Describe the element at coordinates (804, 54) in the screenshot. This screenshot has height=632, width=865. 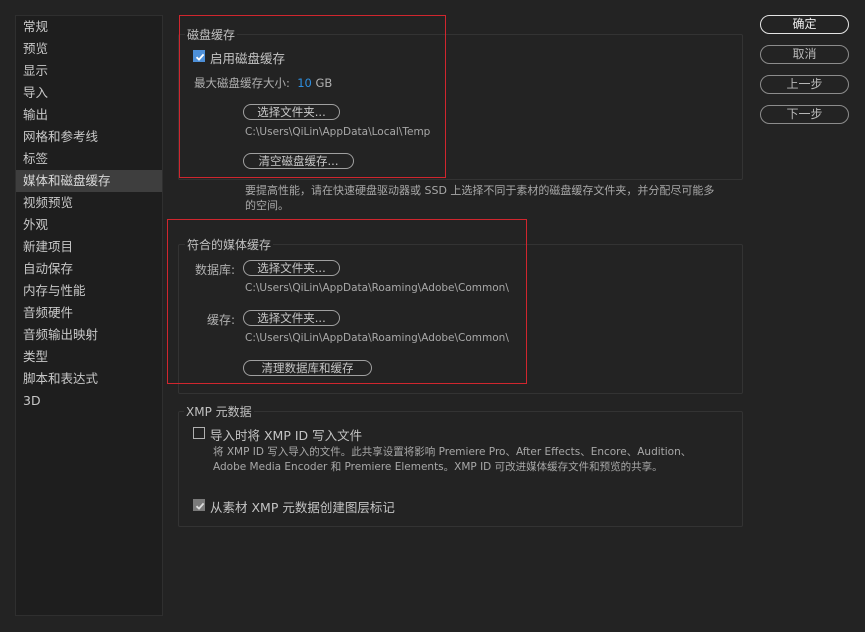
I see `cancel-button: 取消` at that location.